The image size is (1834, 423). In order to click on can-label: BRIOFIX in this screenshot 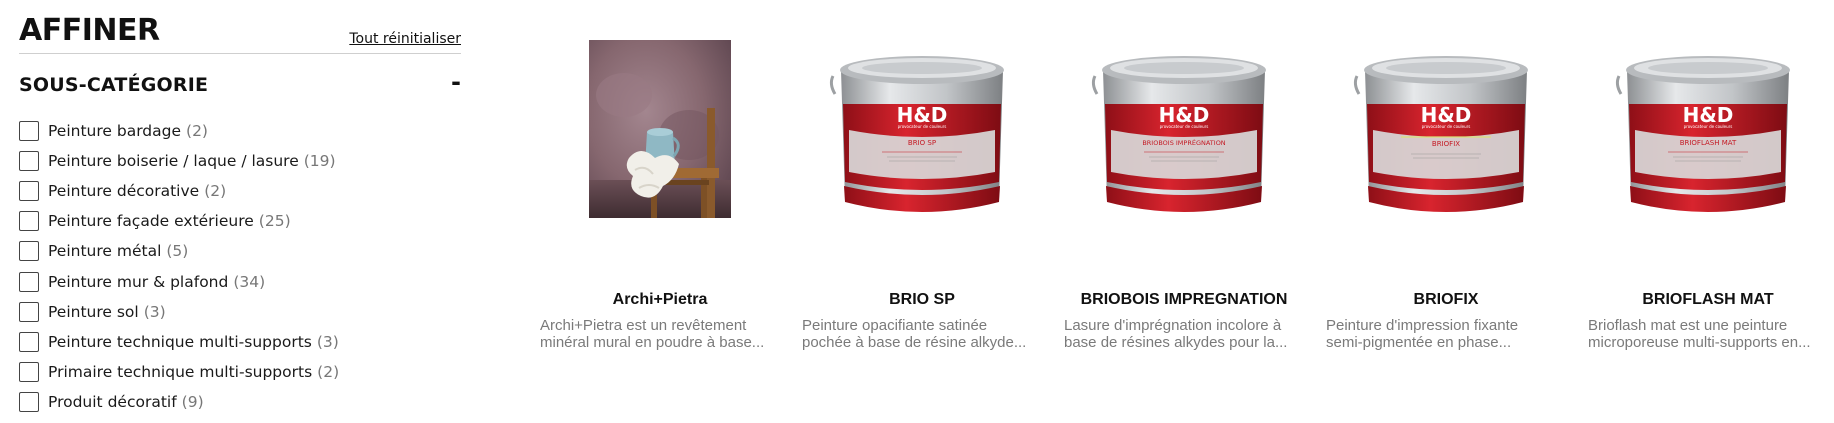, I will do `click(1446, 144)`.